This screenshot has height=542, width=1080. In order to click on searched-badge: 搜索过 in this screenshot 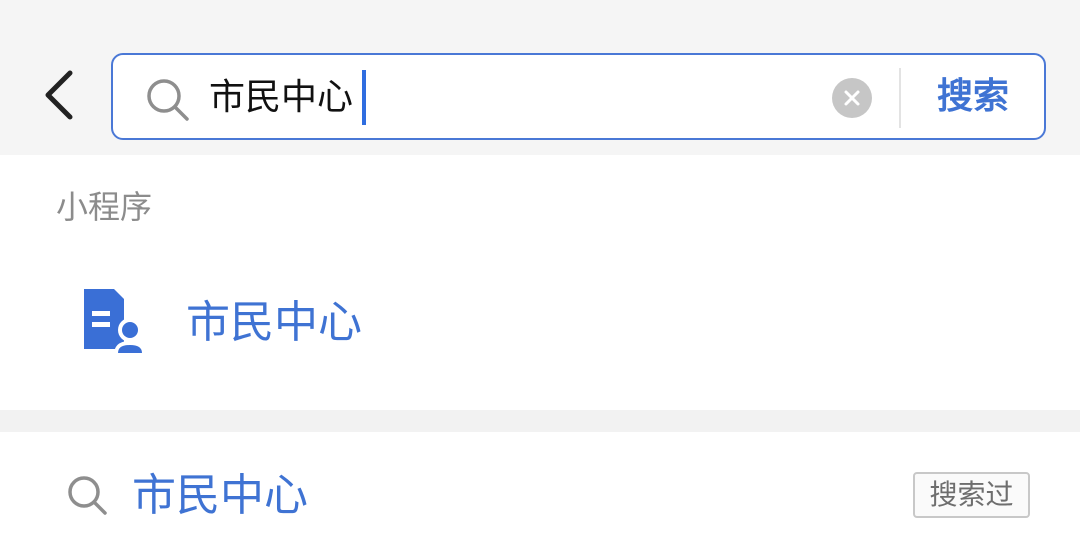, I will do `click(971, 495)`.